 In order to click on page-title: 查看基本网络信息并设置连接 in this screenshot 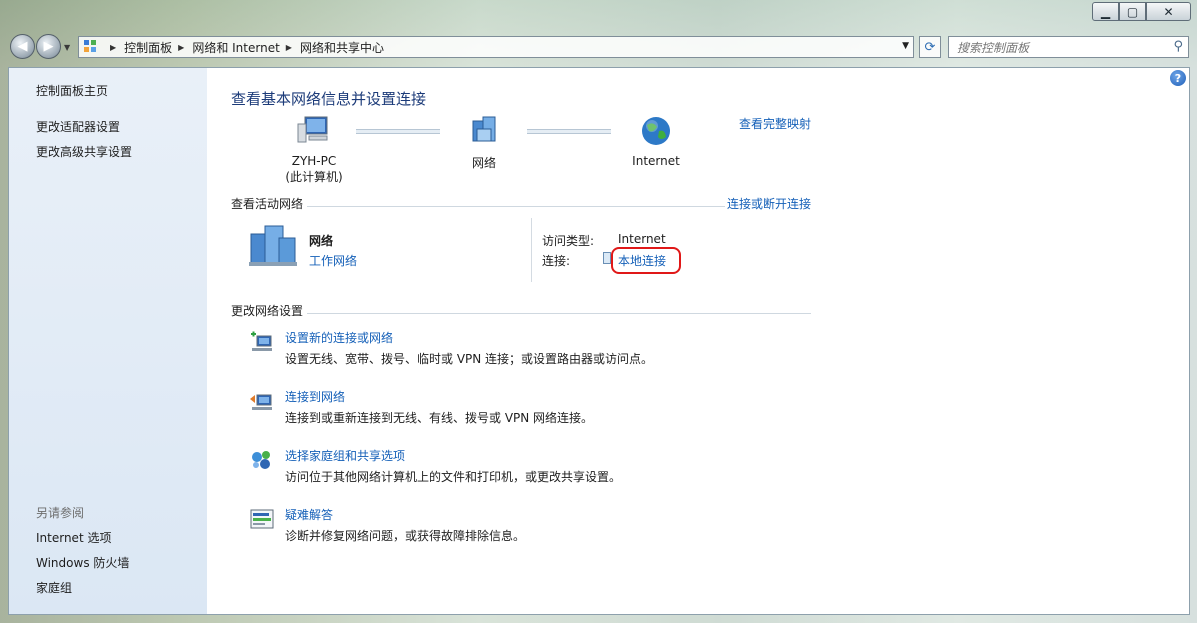, I will do `click(329, 99)`.